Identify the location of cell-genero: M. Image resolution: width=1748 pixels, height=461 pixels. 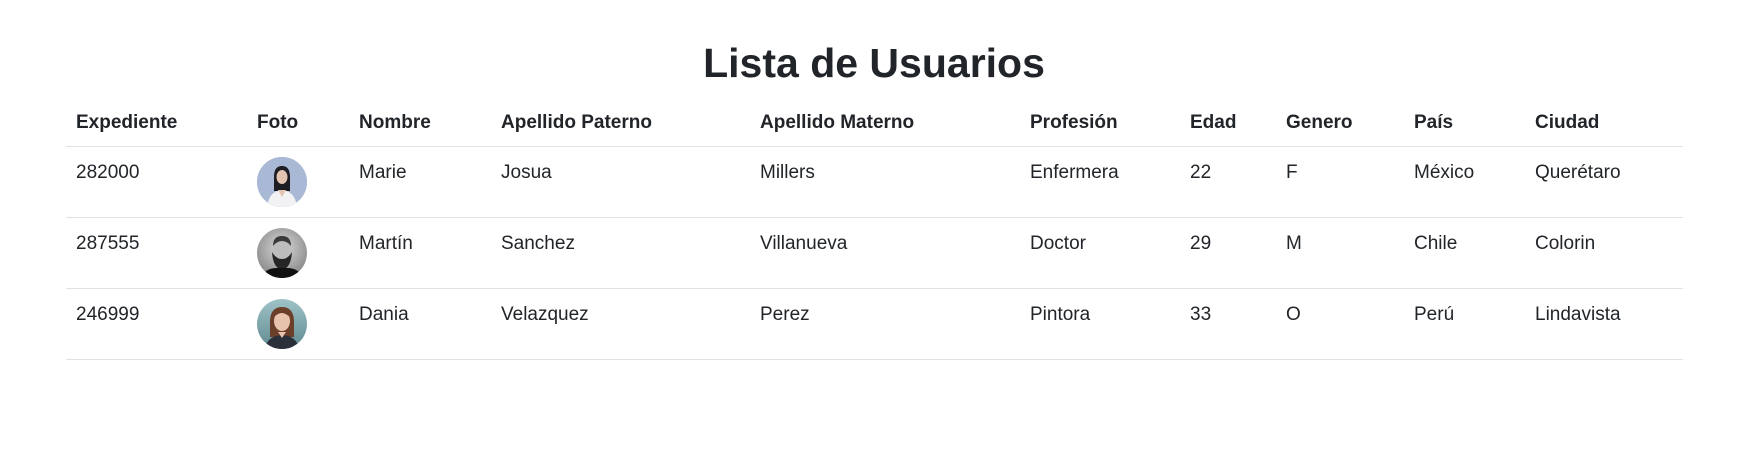
(1340, 253).